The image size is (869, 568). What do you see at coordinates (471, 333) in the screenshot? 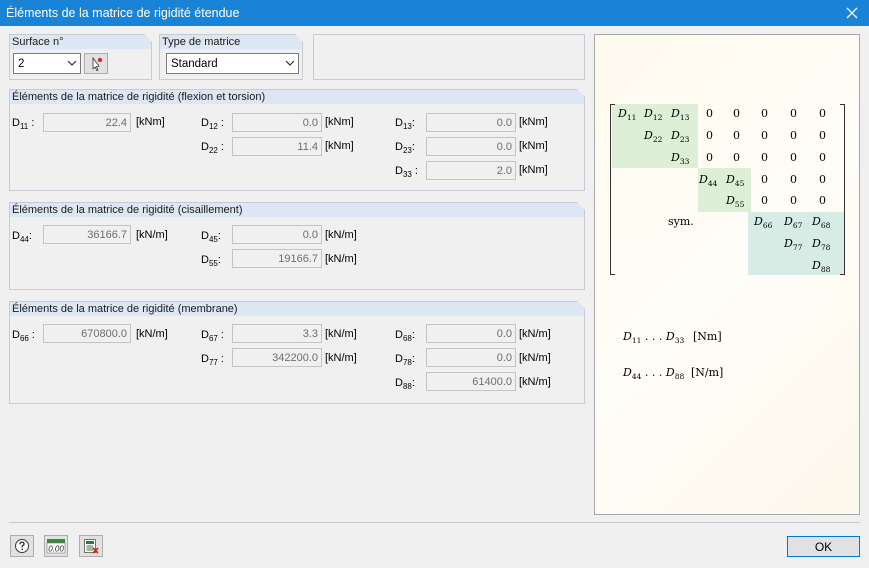
I see `d68-field: 0.0` at bounding box center [471, 333].